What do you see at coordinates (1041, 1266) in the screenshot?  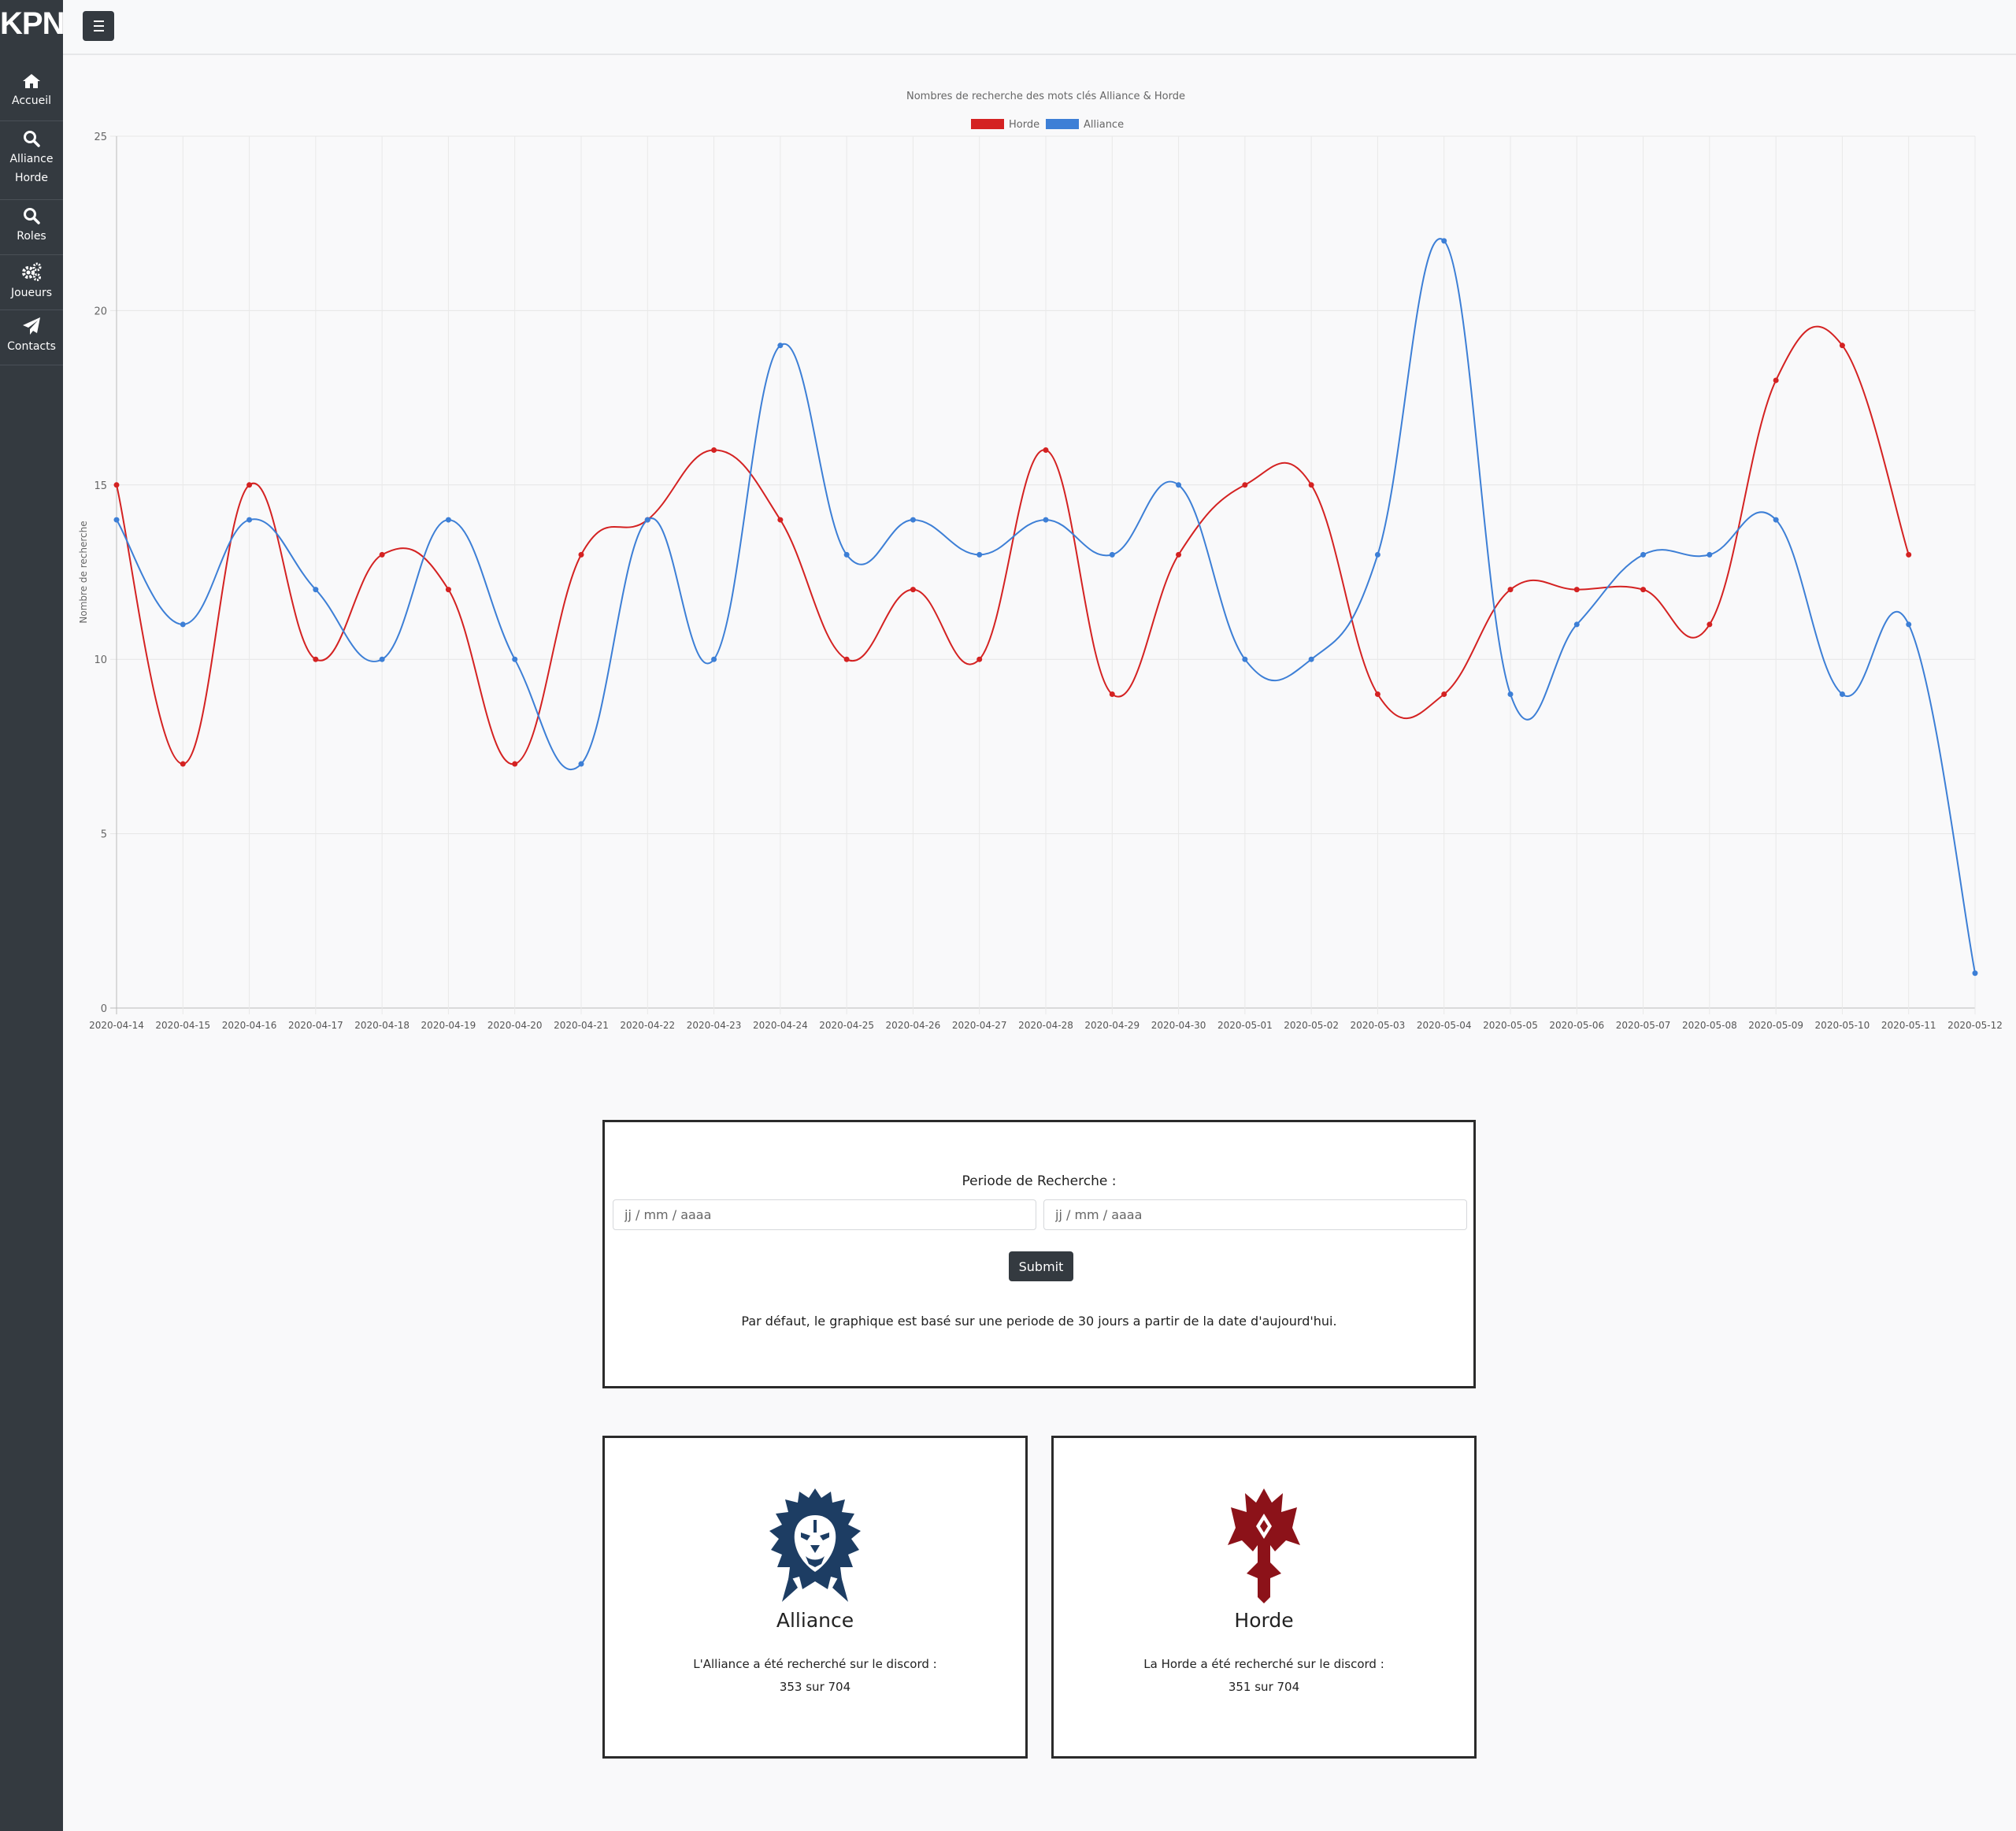 I see `submit-button: Submit` at bounding box center [1041, 1266].